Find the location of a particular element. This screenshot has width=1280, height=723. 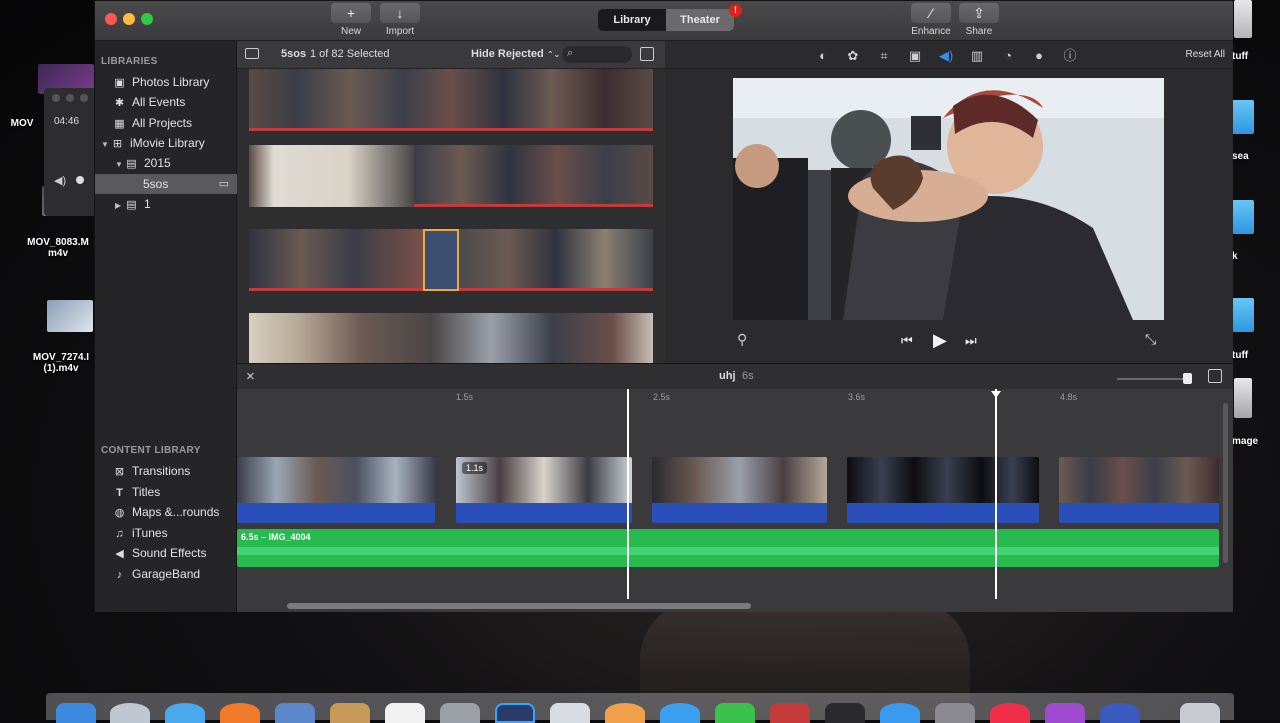

video-preview is located at coordinates (948, 199).